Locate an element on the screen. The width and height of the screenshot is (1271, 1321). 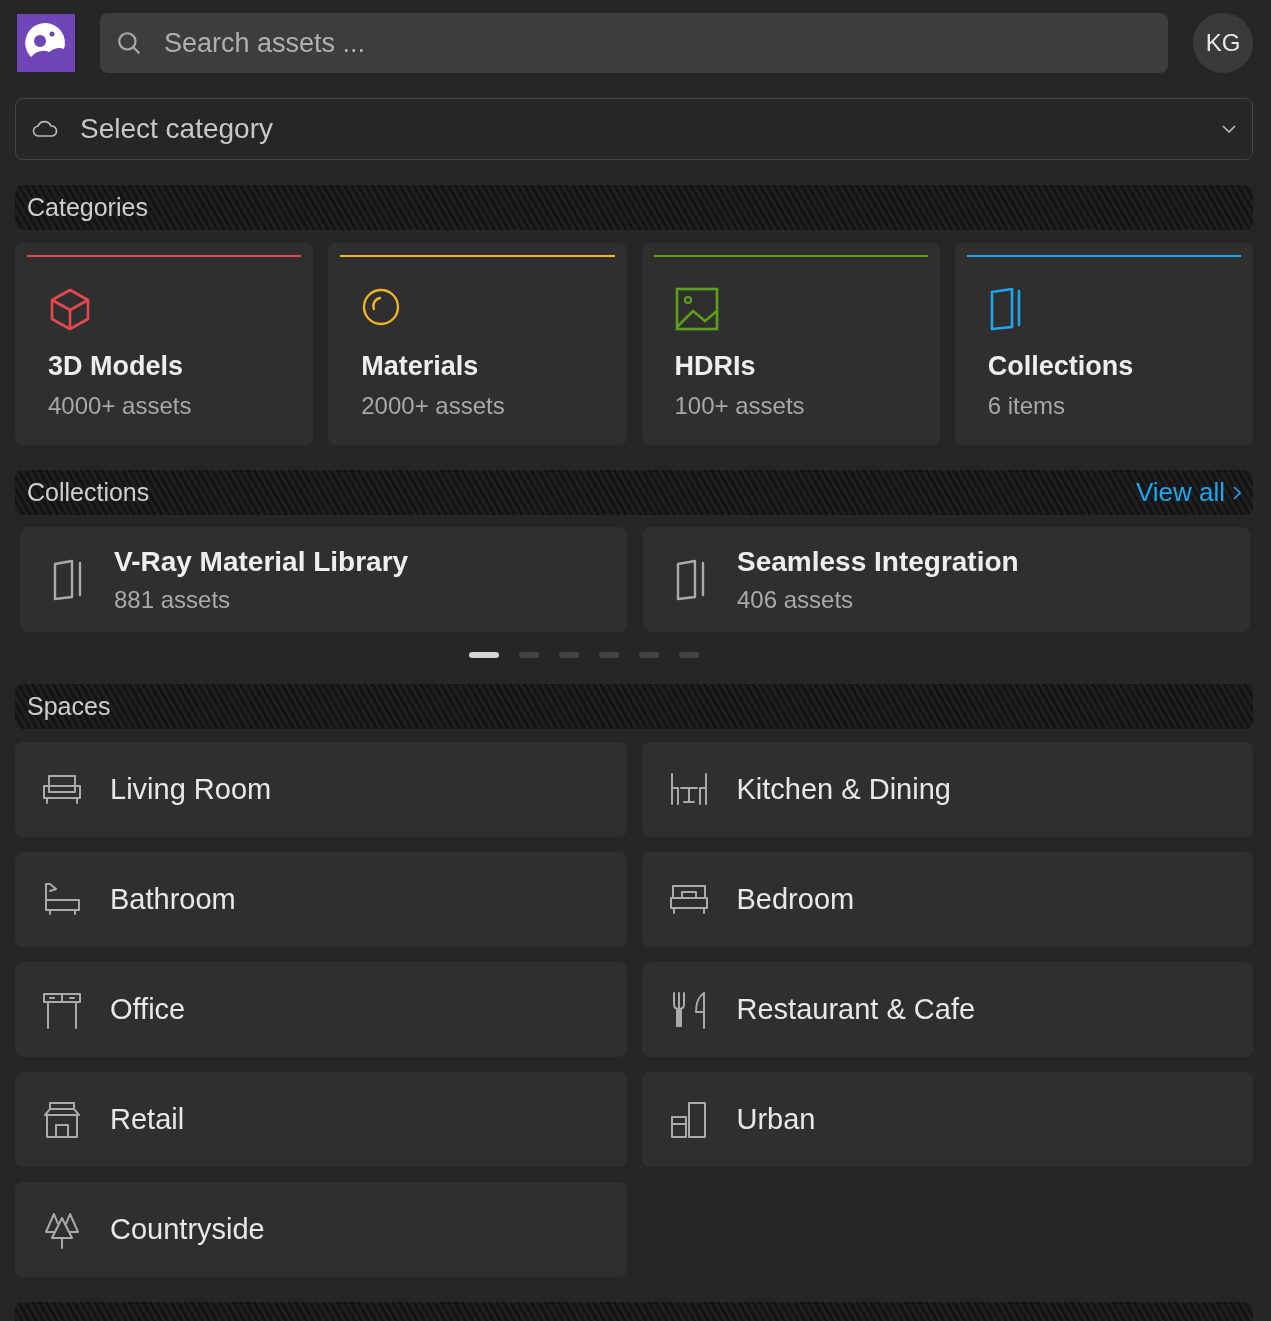
space-item: Living Room is located at coordinates (321, 789).